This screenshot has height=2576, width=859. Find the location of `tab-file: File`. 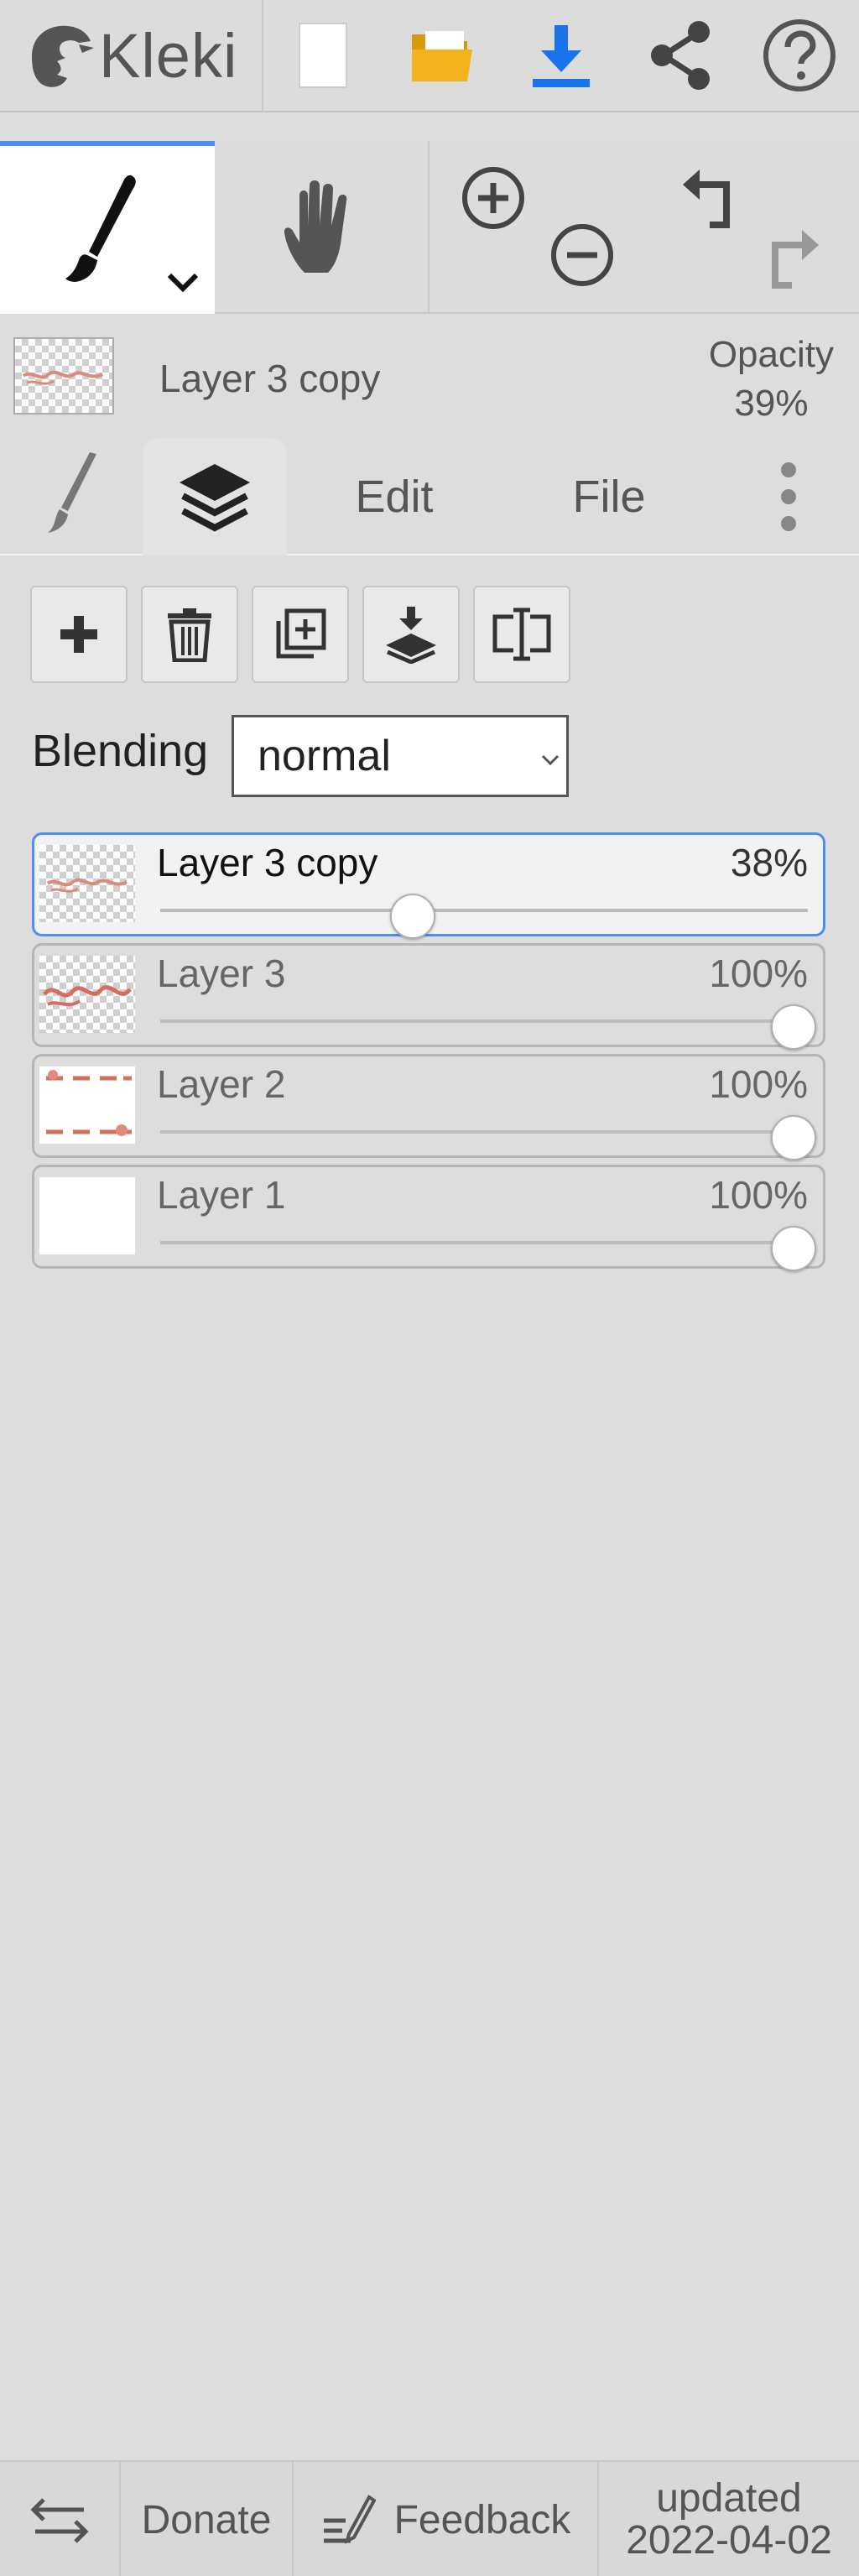

tab-file: File is located at coordinates (609, 496).